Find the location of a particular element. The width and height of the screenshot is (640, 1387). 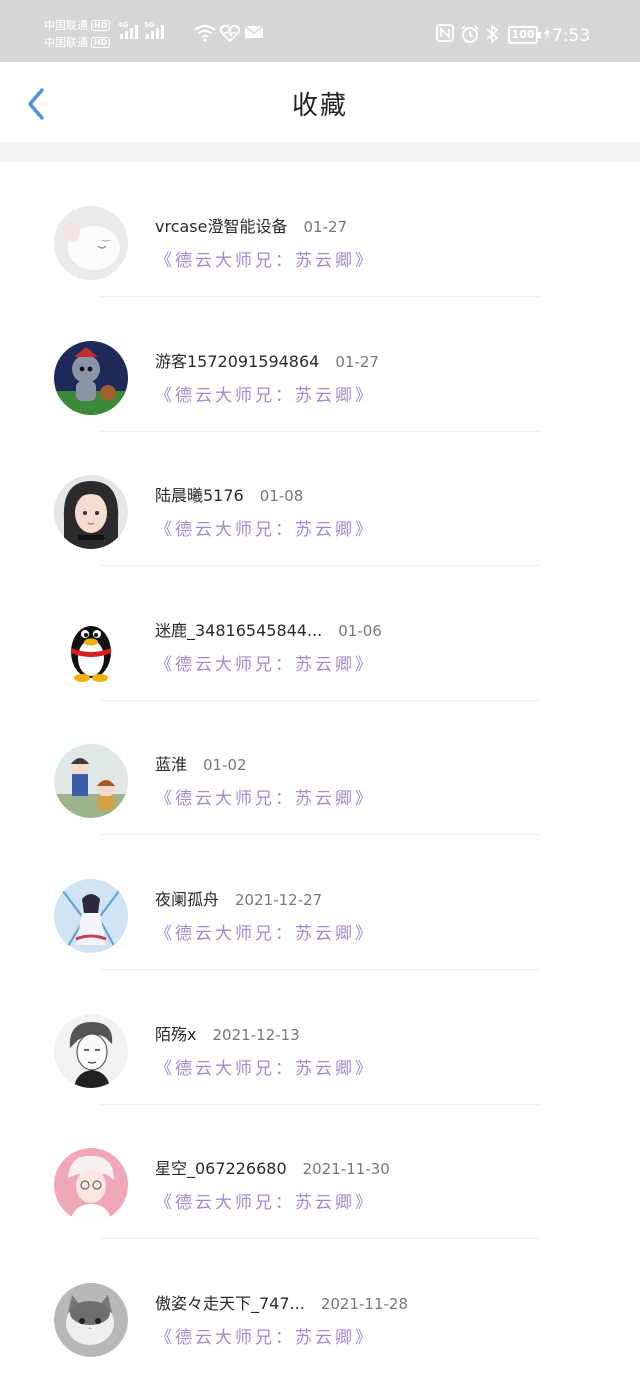

list-item: 夜阑孤舟 2021-12-27 《德云大师兄：苏云卿》 is located at coordinates (320, 902).